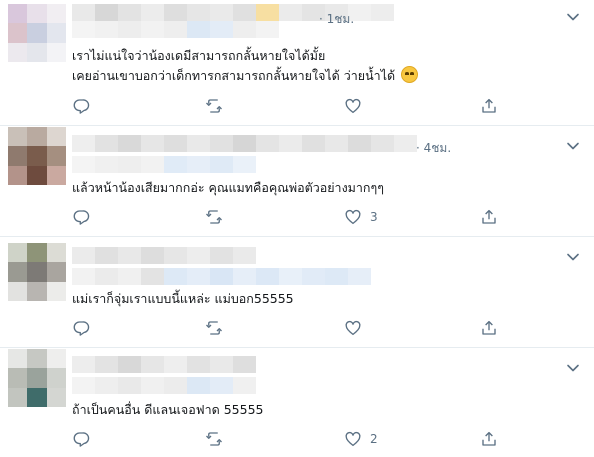 This screenshot has width=594, height=457. What do you see at coordinates (374, 439) in the screenshot?
I see `like-count: 2` at bounding box center [374, 439].